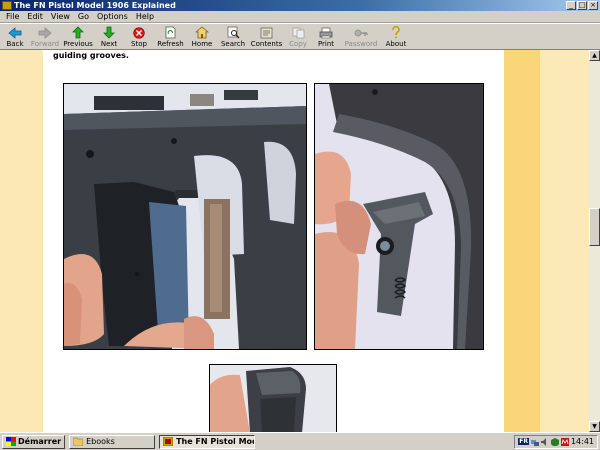  I want to click on left-margin-band, so click(21, 241).